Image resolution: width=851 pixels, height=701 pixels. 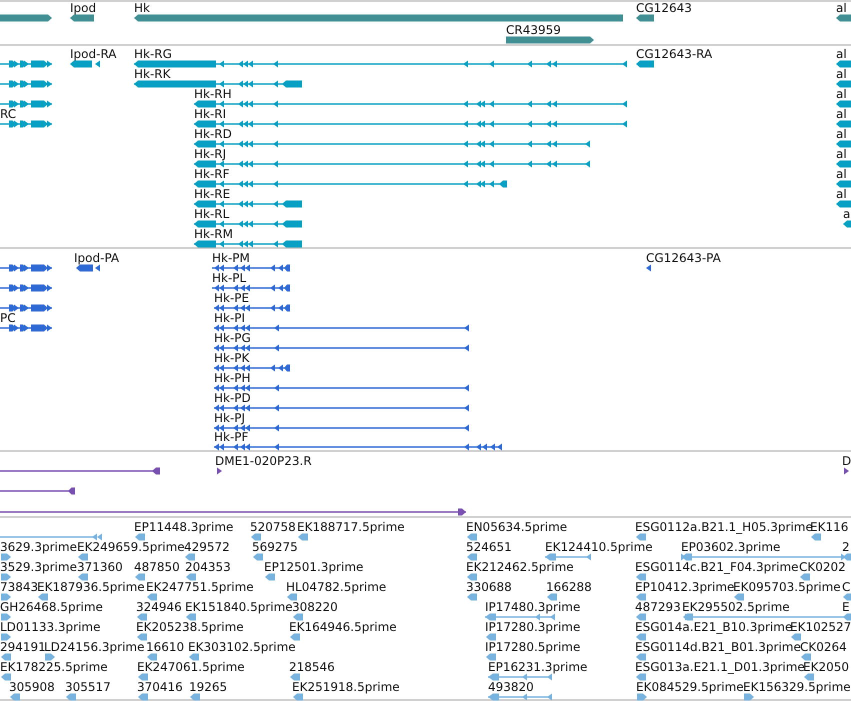 I want to click on feature-label: Hk-RJ, so click(x=210, y=154).